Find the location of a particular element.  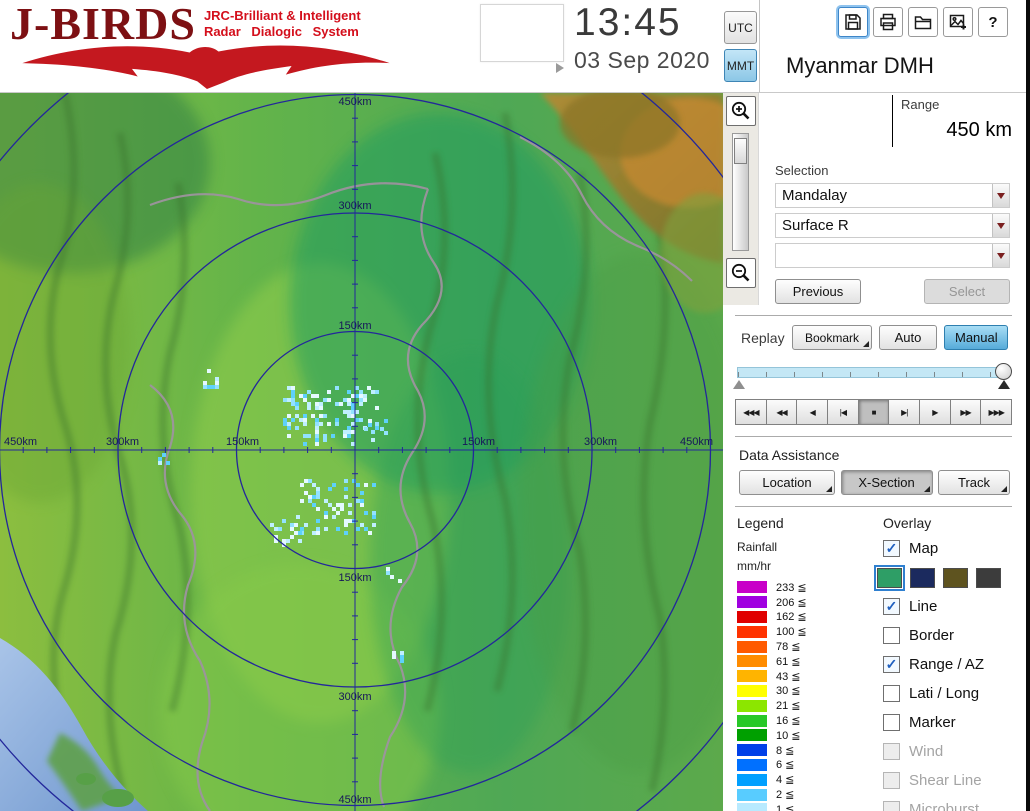

legend-value-label: 100 ≦ is located at coordinates (791, 632).